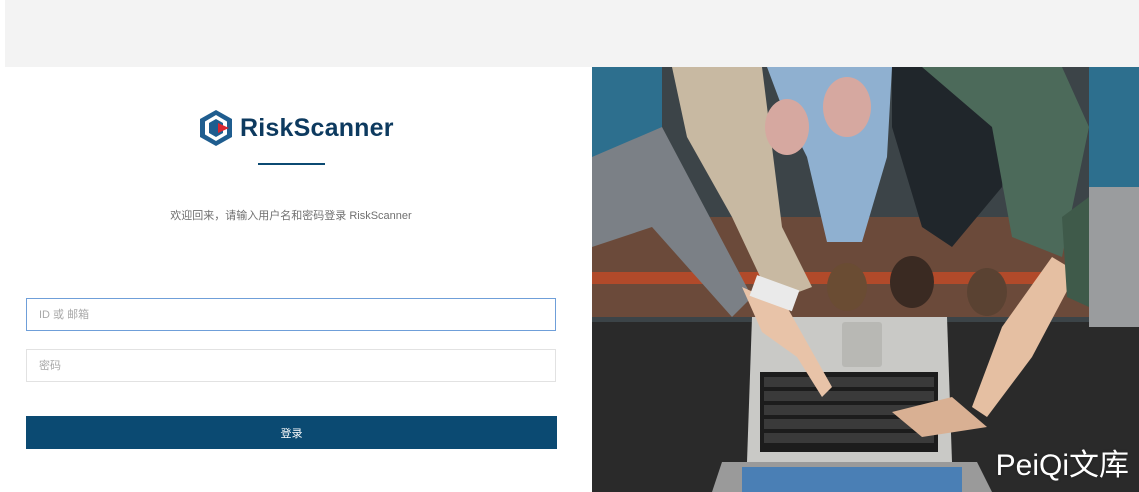 The height and width of the screenshot is (492, 1139). I want to click on welcome-message: 欢迎回来，请输入用户名和密码登录 RiskScanner, so click(291, 216).